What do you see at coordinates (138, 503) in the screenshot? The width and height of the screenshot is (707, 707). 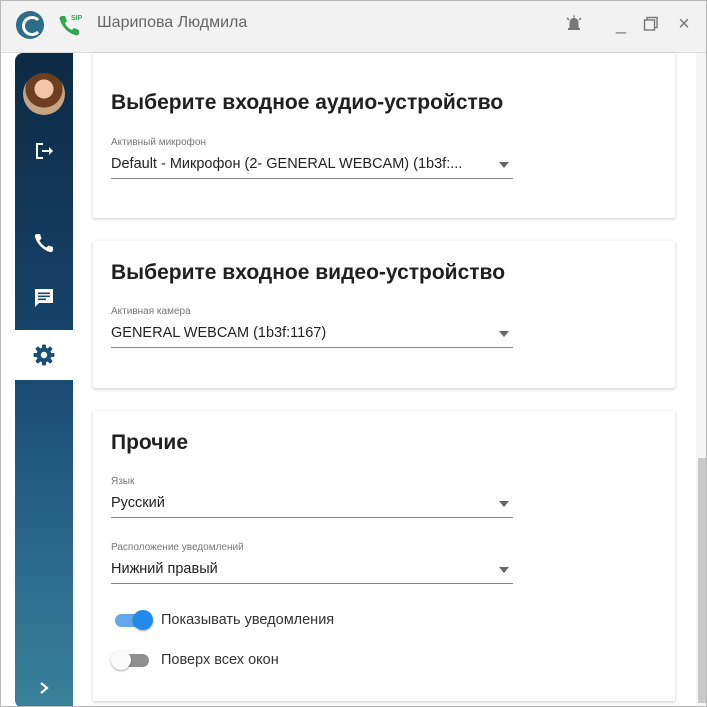 I see `language-value: Русский` at bounding box center [138, 503].